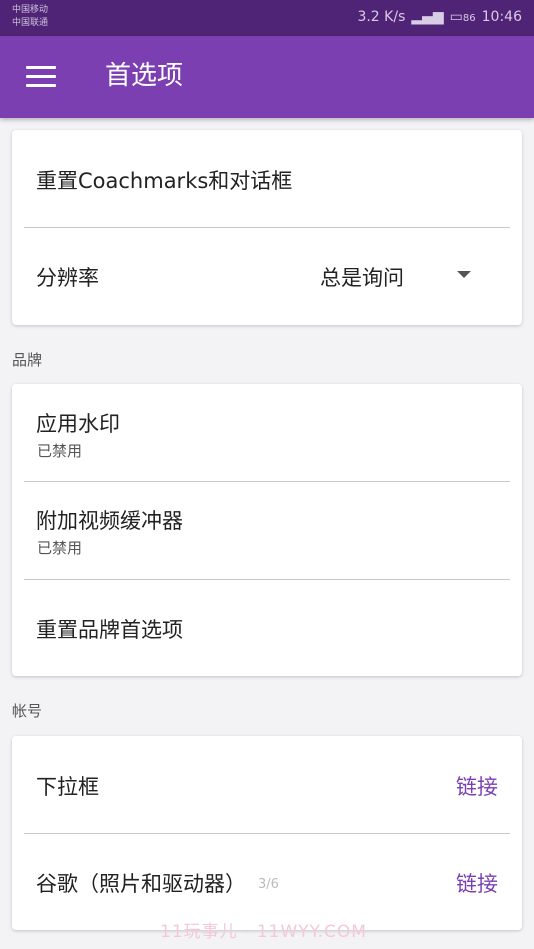 This screenshot has height=949, width=534. I want to click on video-bumper-label: 附加视频缓冲器, so click(109, 521).